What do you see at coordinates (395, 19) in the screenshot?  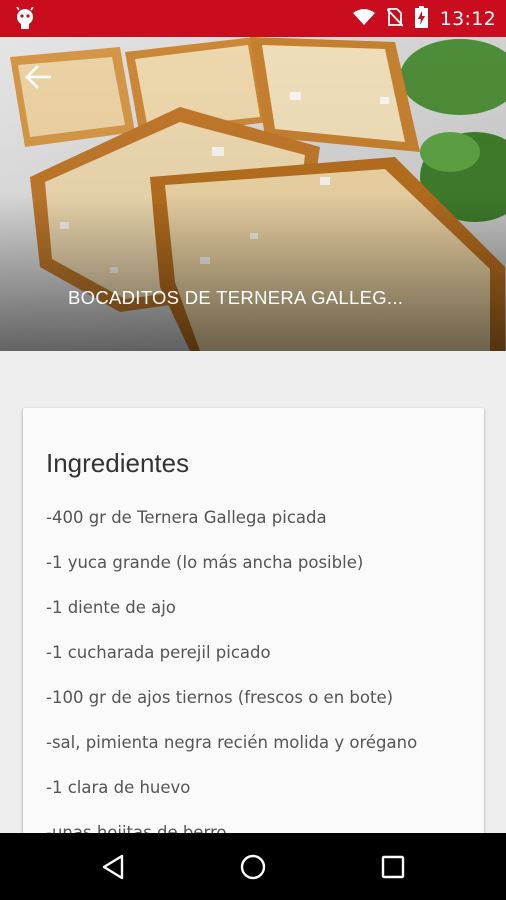 I see `no-sim-icon` at bounding box center [395, 19].